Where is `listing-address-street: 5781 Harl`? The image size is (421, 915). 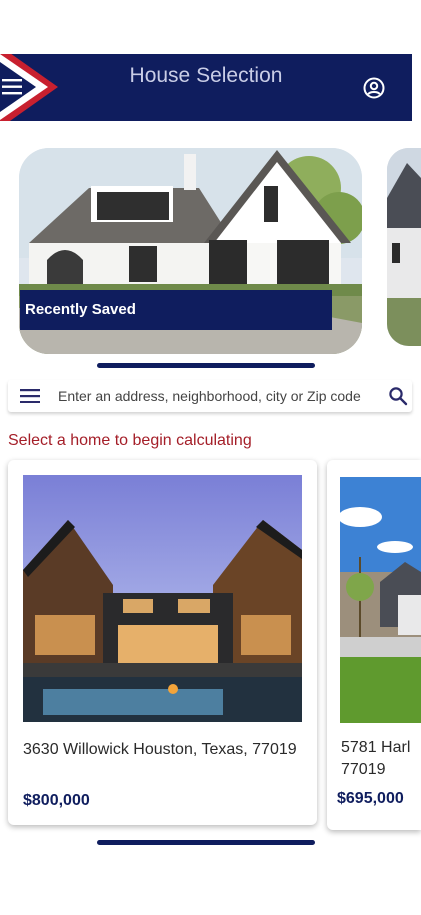
listing-address-street: 5781 Harl is located at coordinates (376, 747).